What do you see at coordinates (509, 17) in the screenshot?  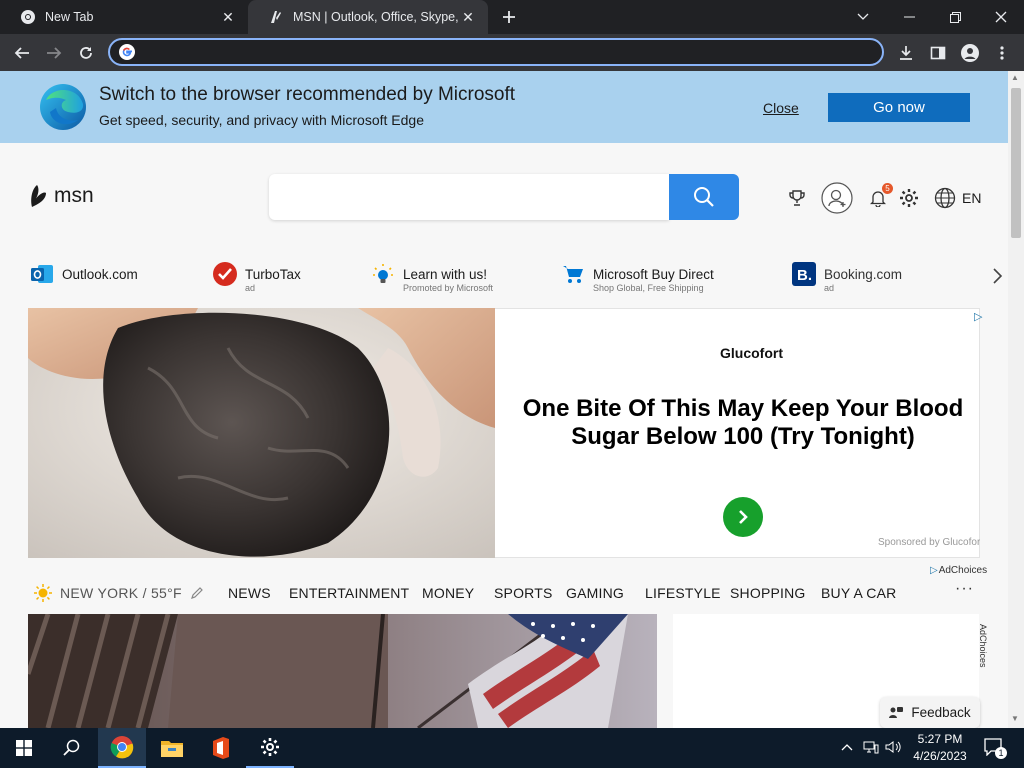 I see `new-tab-icon` at bounding box center [509, 17].